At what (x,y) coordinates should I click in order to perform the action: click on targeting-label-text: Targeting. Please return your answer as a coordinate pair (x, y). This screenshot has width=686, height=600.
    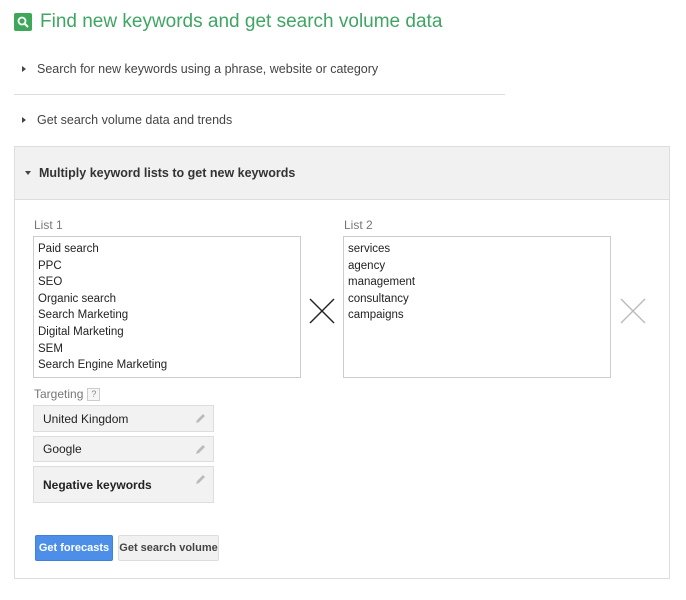
    Looking at the image, I should click on (59, 394).